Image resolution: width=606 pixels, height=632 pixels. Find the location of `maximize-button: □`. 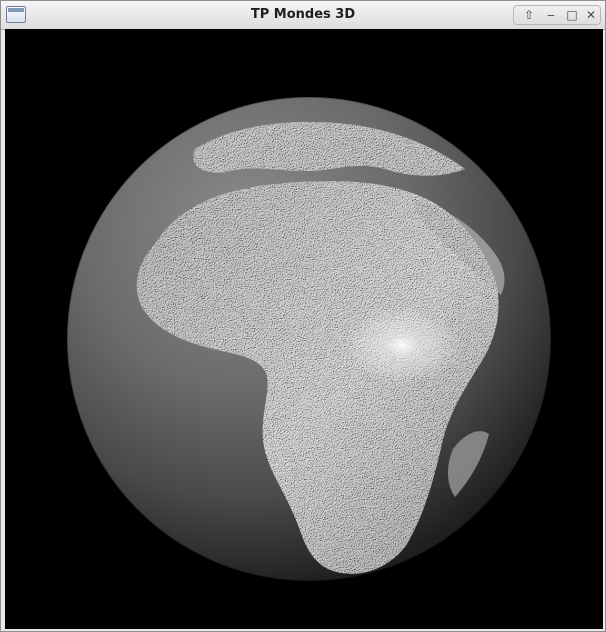

maximize-button: □ is located at coordinates (572, 15).